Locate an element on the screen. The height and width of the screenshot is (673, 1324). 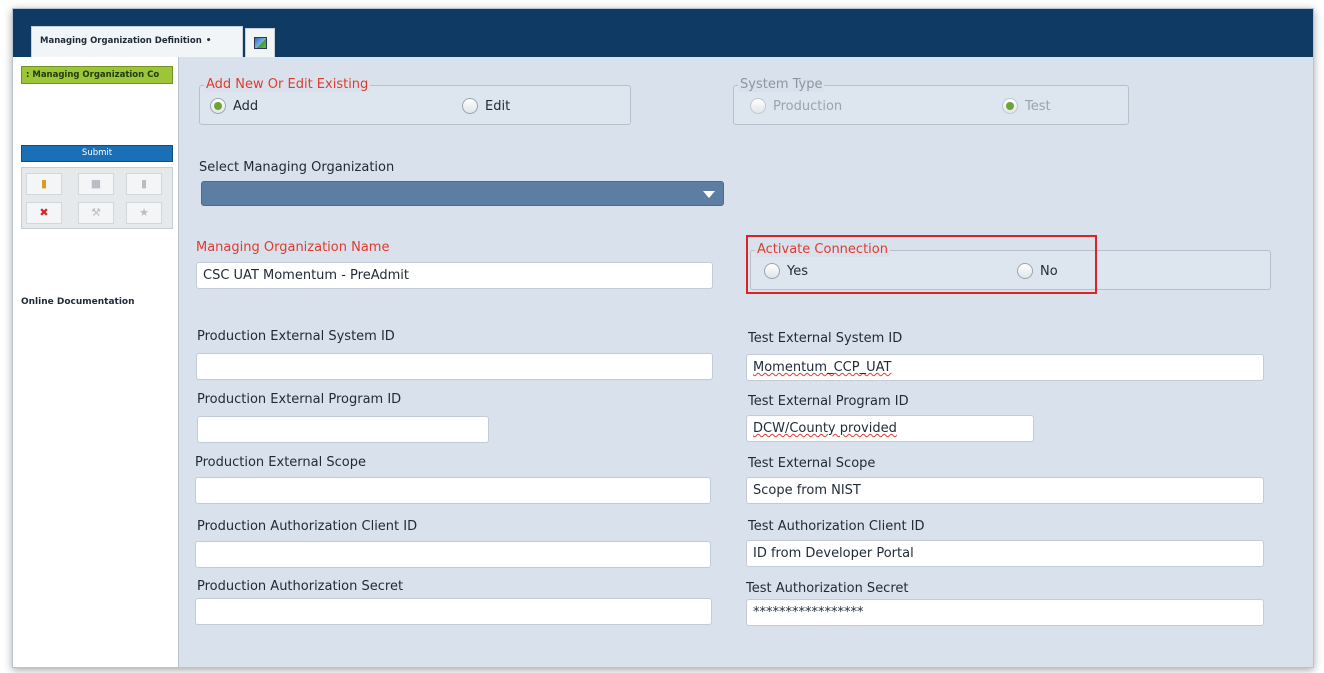
radio-label: Add is located at coordinates (246, 106).